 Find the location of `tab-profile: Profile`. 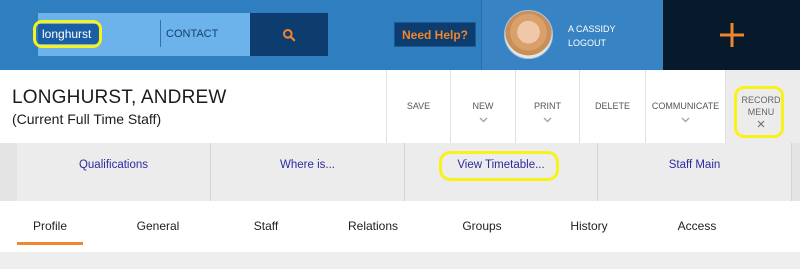

tab-profile: Profile is located at coordinates (50, 226).